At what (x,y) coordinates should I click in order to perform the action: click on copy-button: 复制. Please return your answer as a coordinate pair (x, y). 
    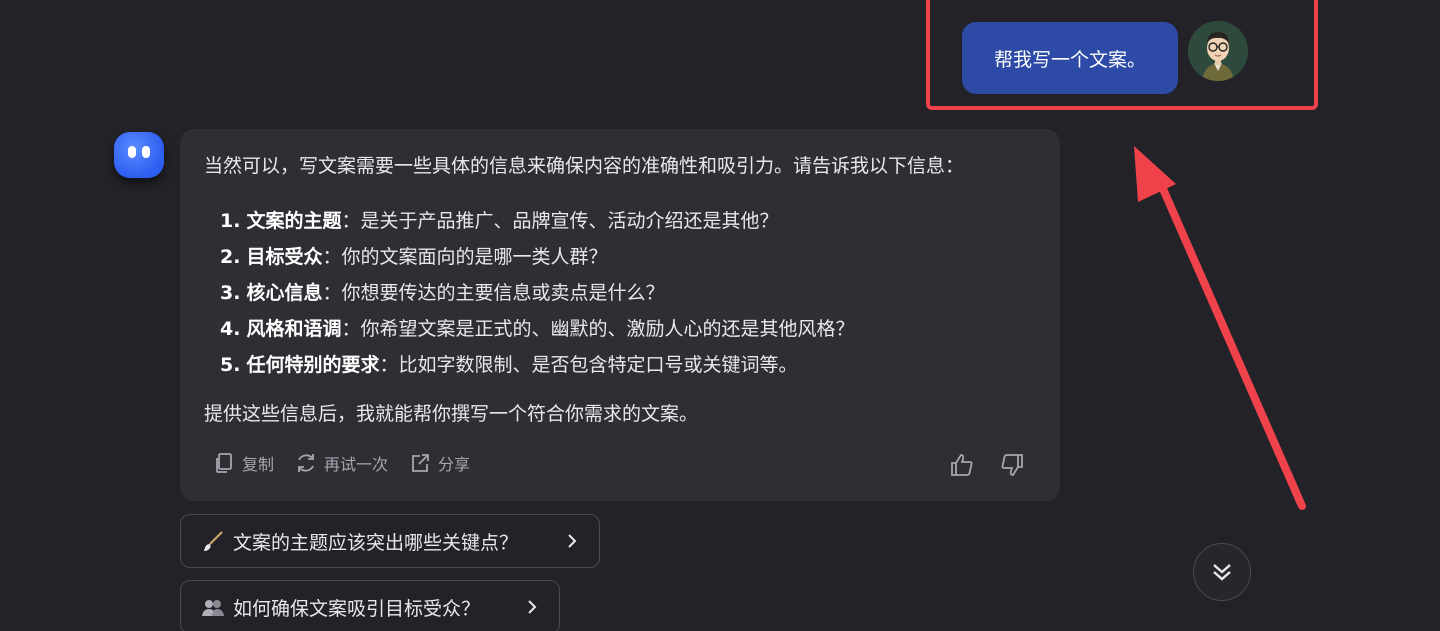
    Looking at the image, I should click on (243, 463).